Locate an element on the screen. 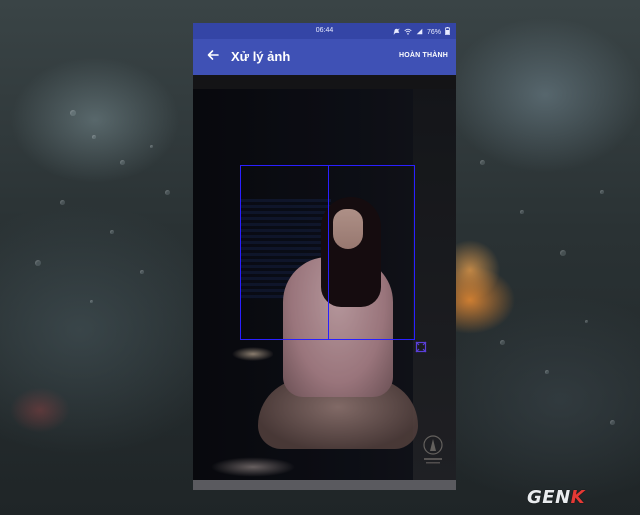 The image size is (640, 515). wifi-icon is located at coordinates (408, 32).